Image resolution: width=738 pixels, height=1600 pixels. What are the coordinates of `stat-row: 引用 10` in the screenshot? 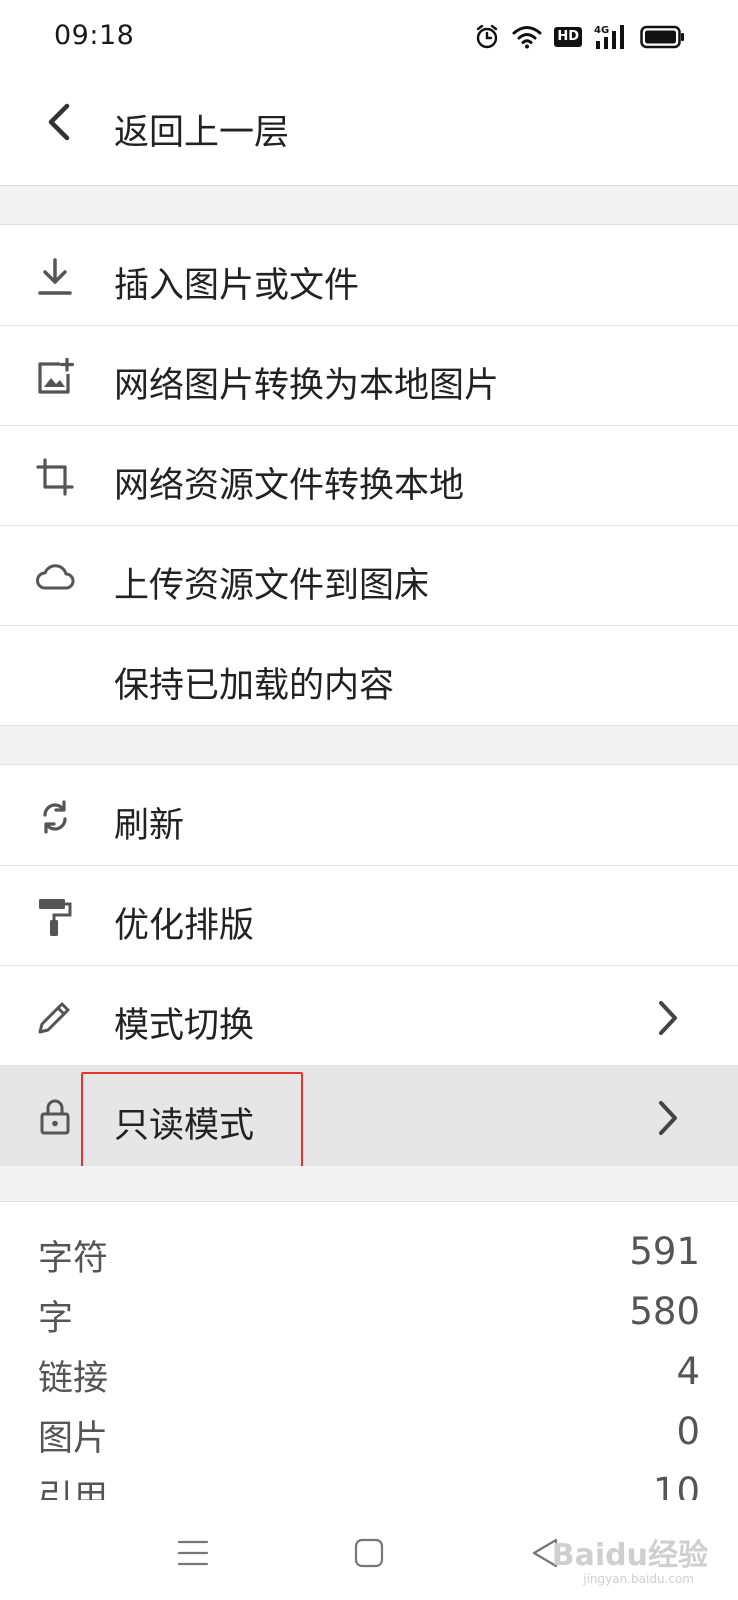 It's located at (369, 1481).